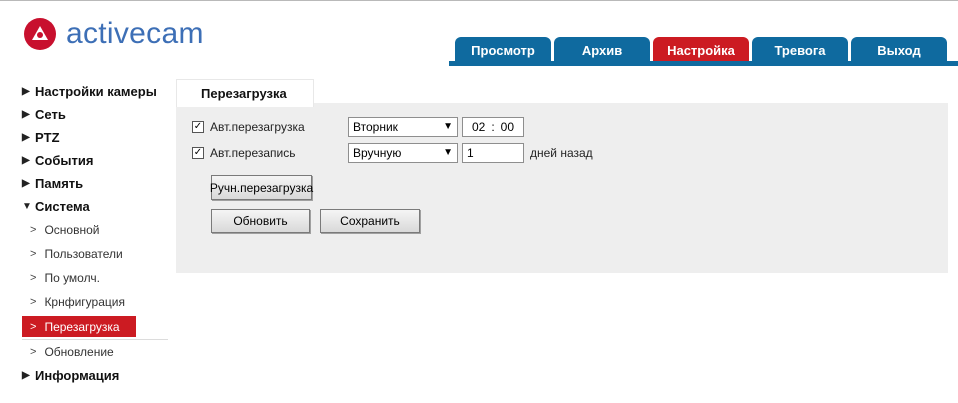  Describe the element at coordinates (602, 50) in the screenshot. I see `tab-archive: Архив` at that location.